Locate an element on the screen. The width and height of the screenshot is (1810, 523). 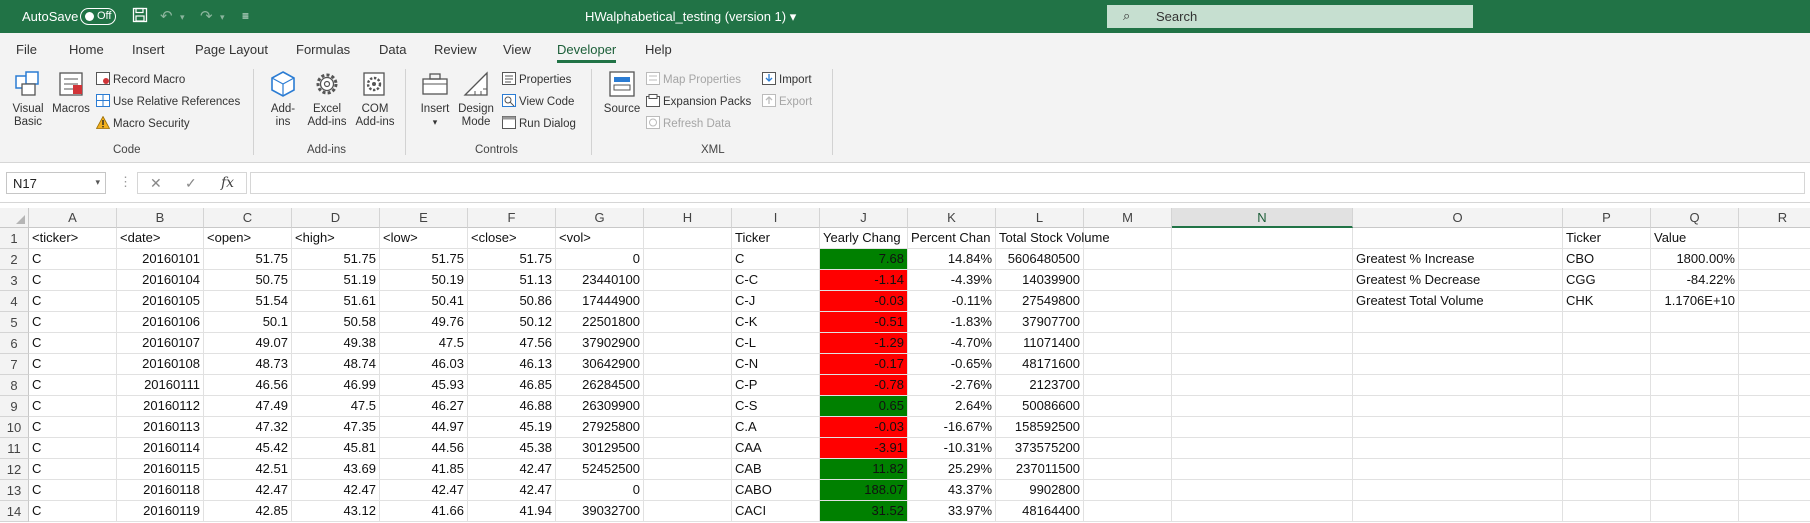
data-cell: 43.69 is located at coordinates (336, 469).